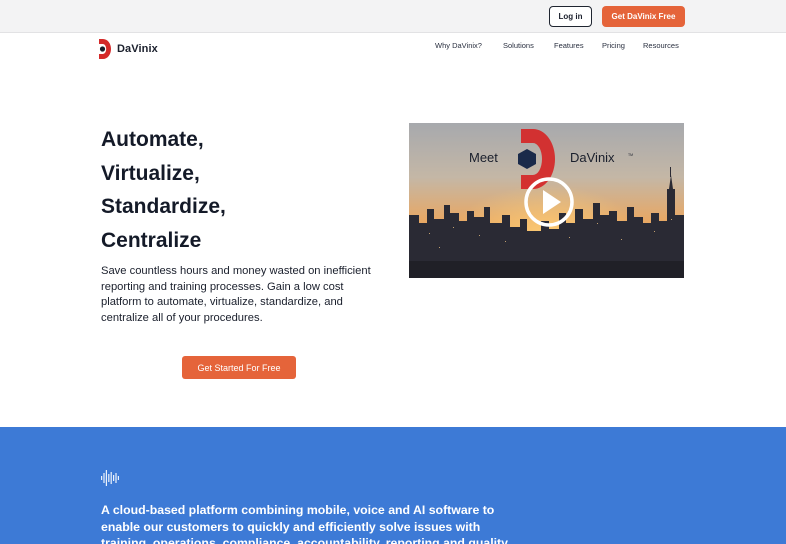 The image size is (786, 544). I want to click on hero-title-line: Standardize,, so click(163, 206).